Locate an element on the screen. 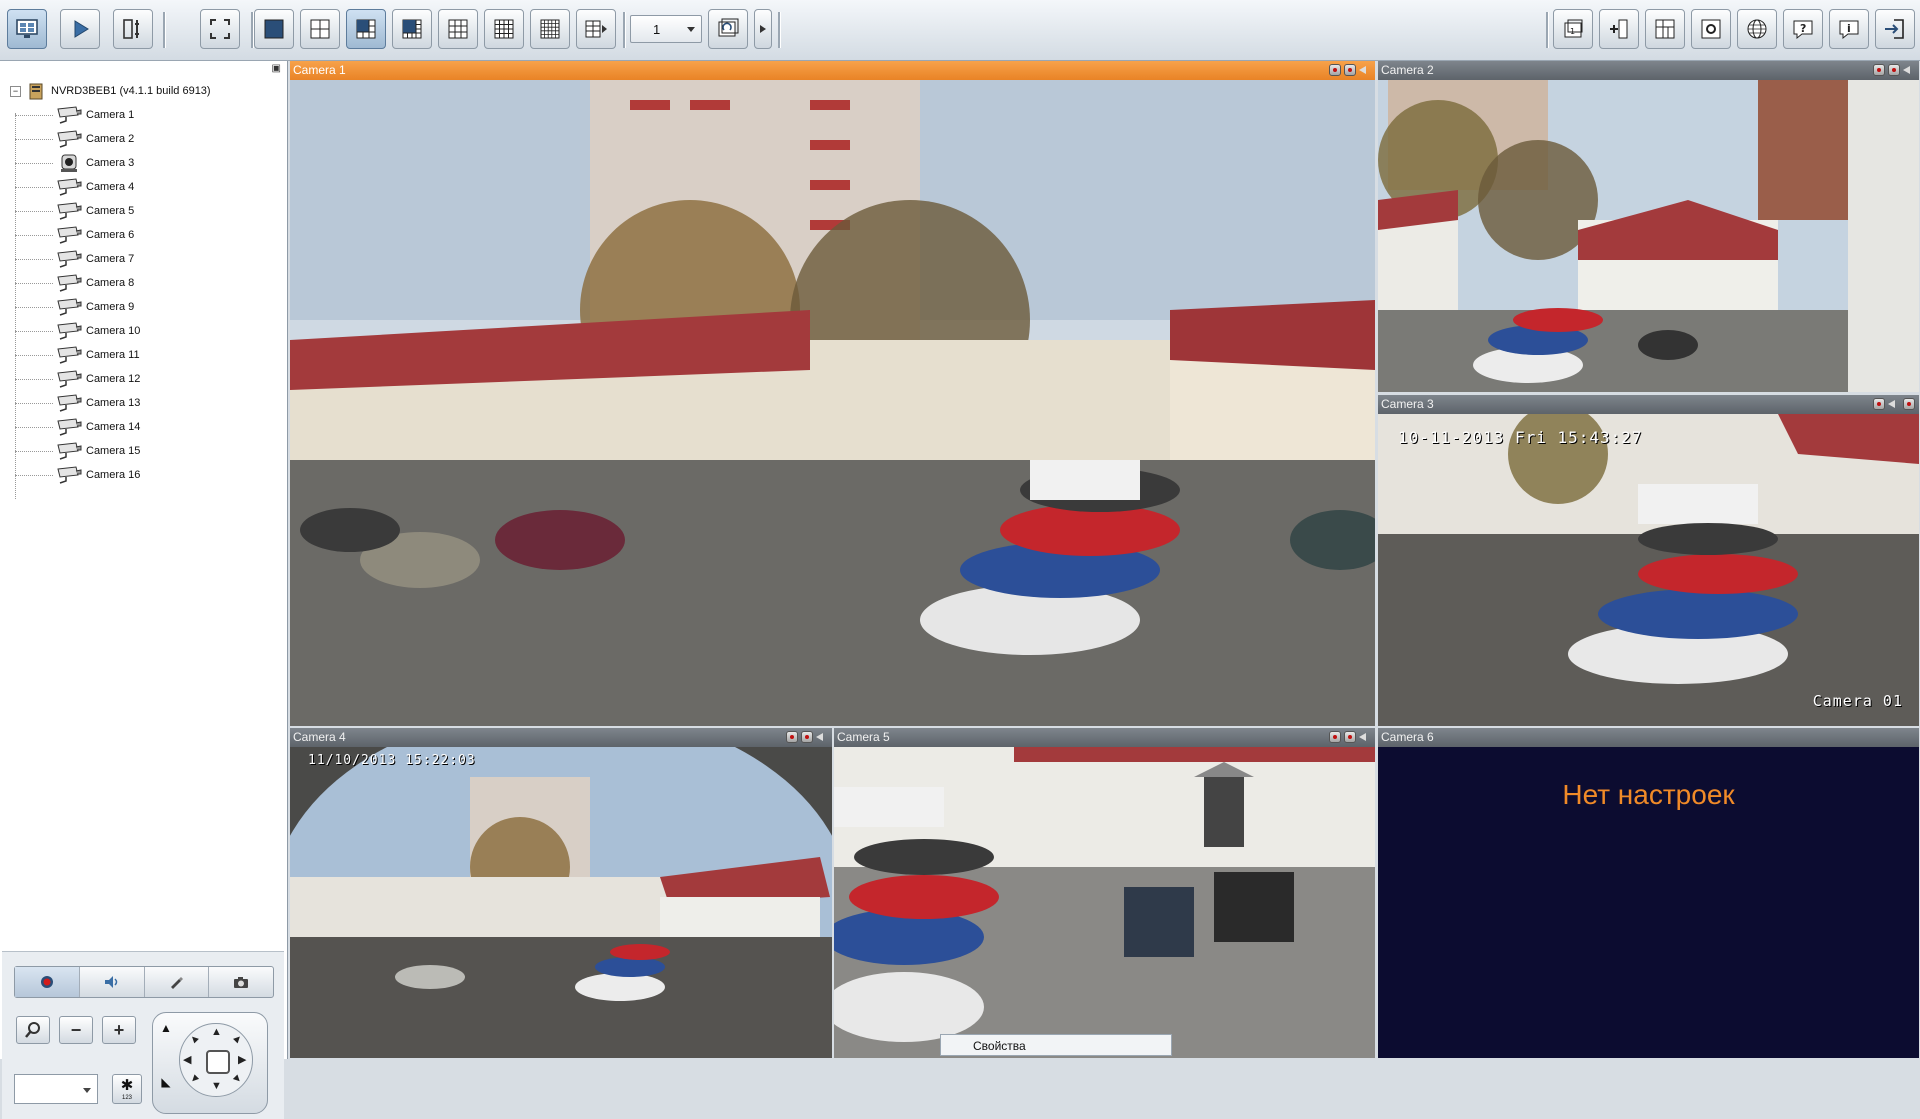 This screenshot has height=1119, width=1920. logout-button is located at coordinates (1895, 29).